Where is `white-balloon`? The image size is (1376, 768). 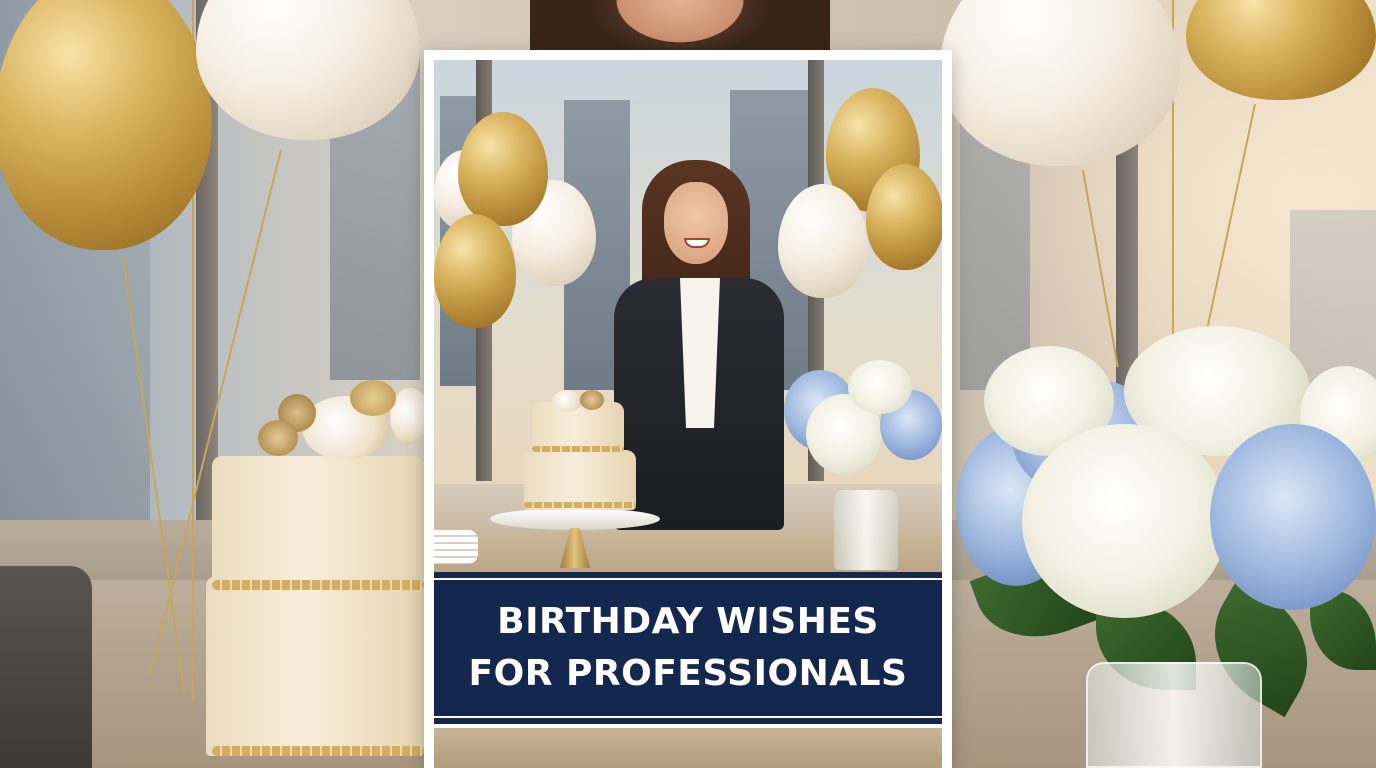 white-balloon is located at coordinates (823, 241).